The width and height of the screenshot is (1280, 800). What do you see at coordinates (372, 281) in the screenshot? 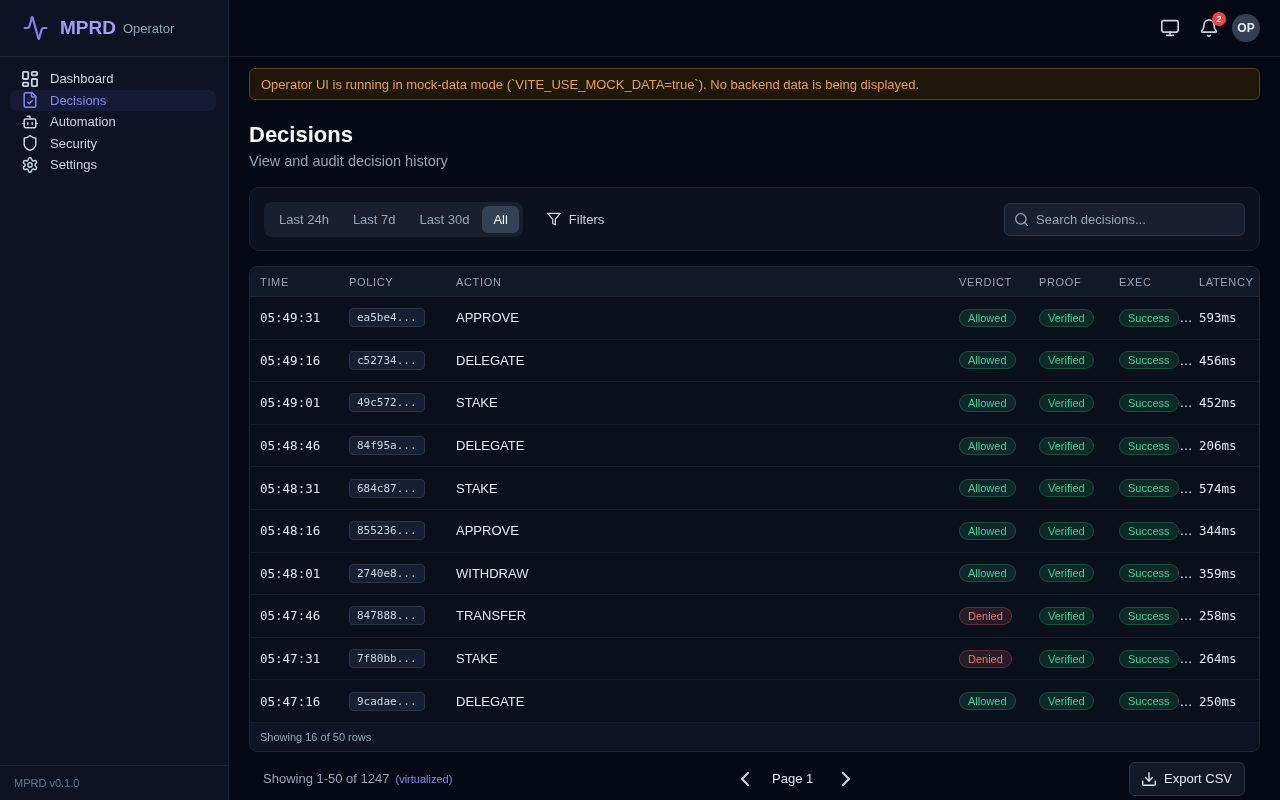
I see `column-header: POLICY` at bounding box center [372, 281].